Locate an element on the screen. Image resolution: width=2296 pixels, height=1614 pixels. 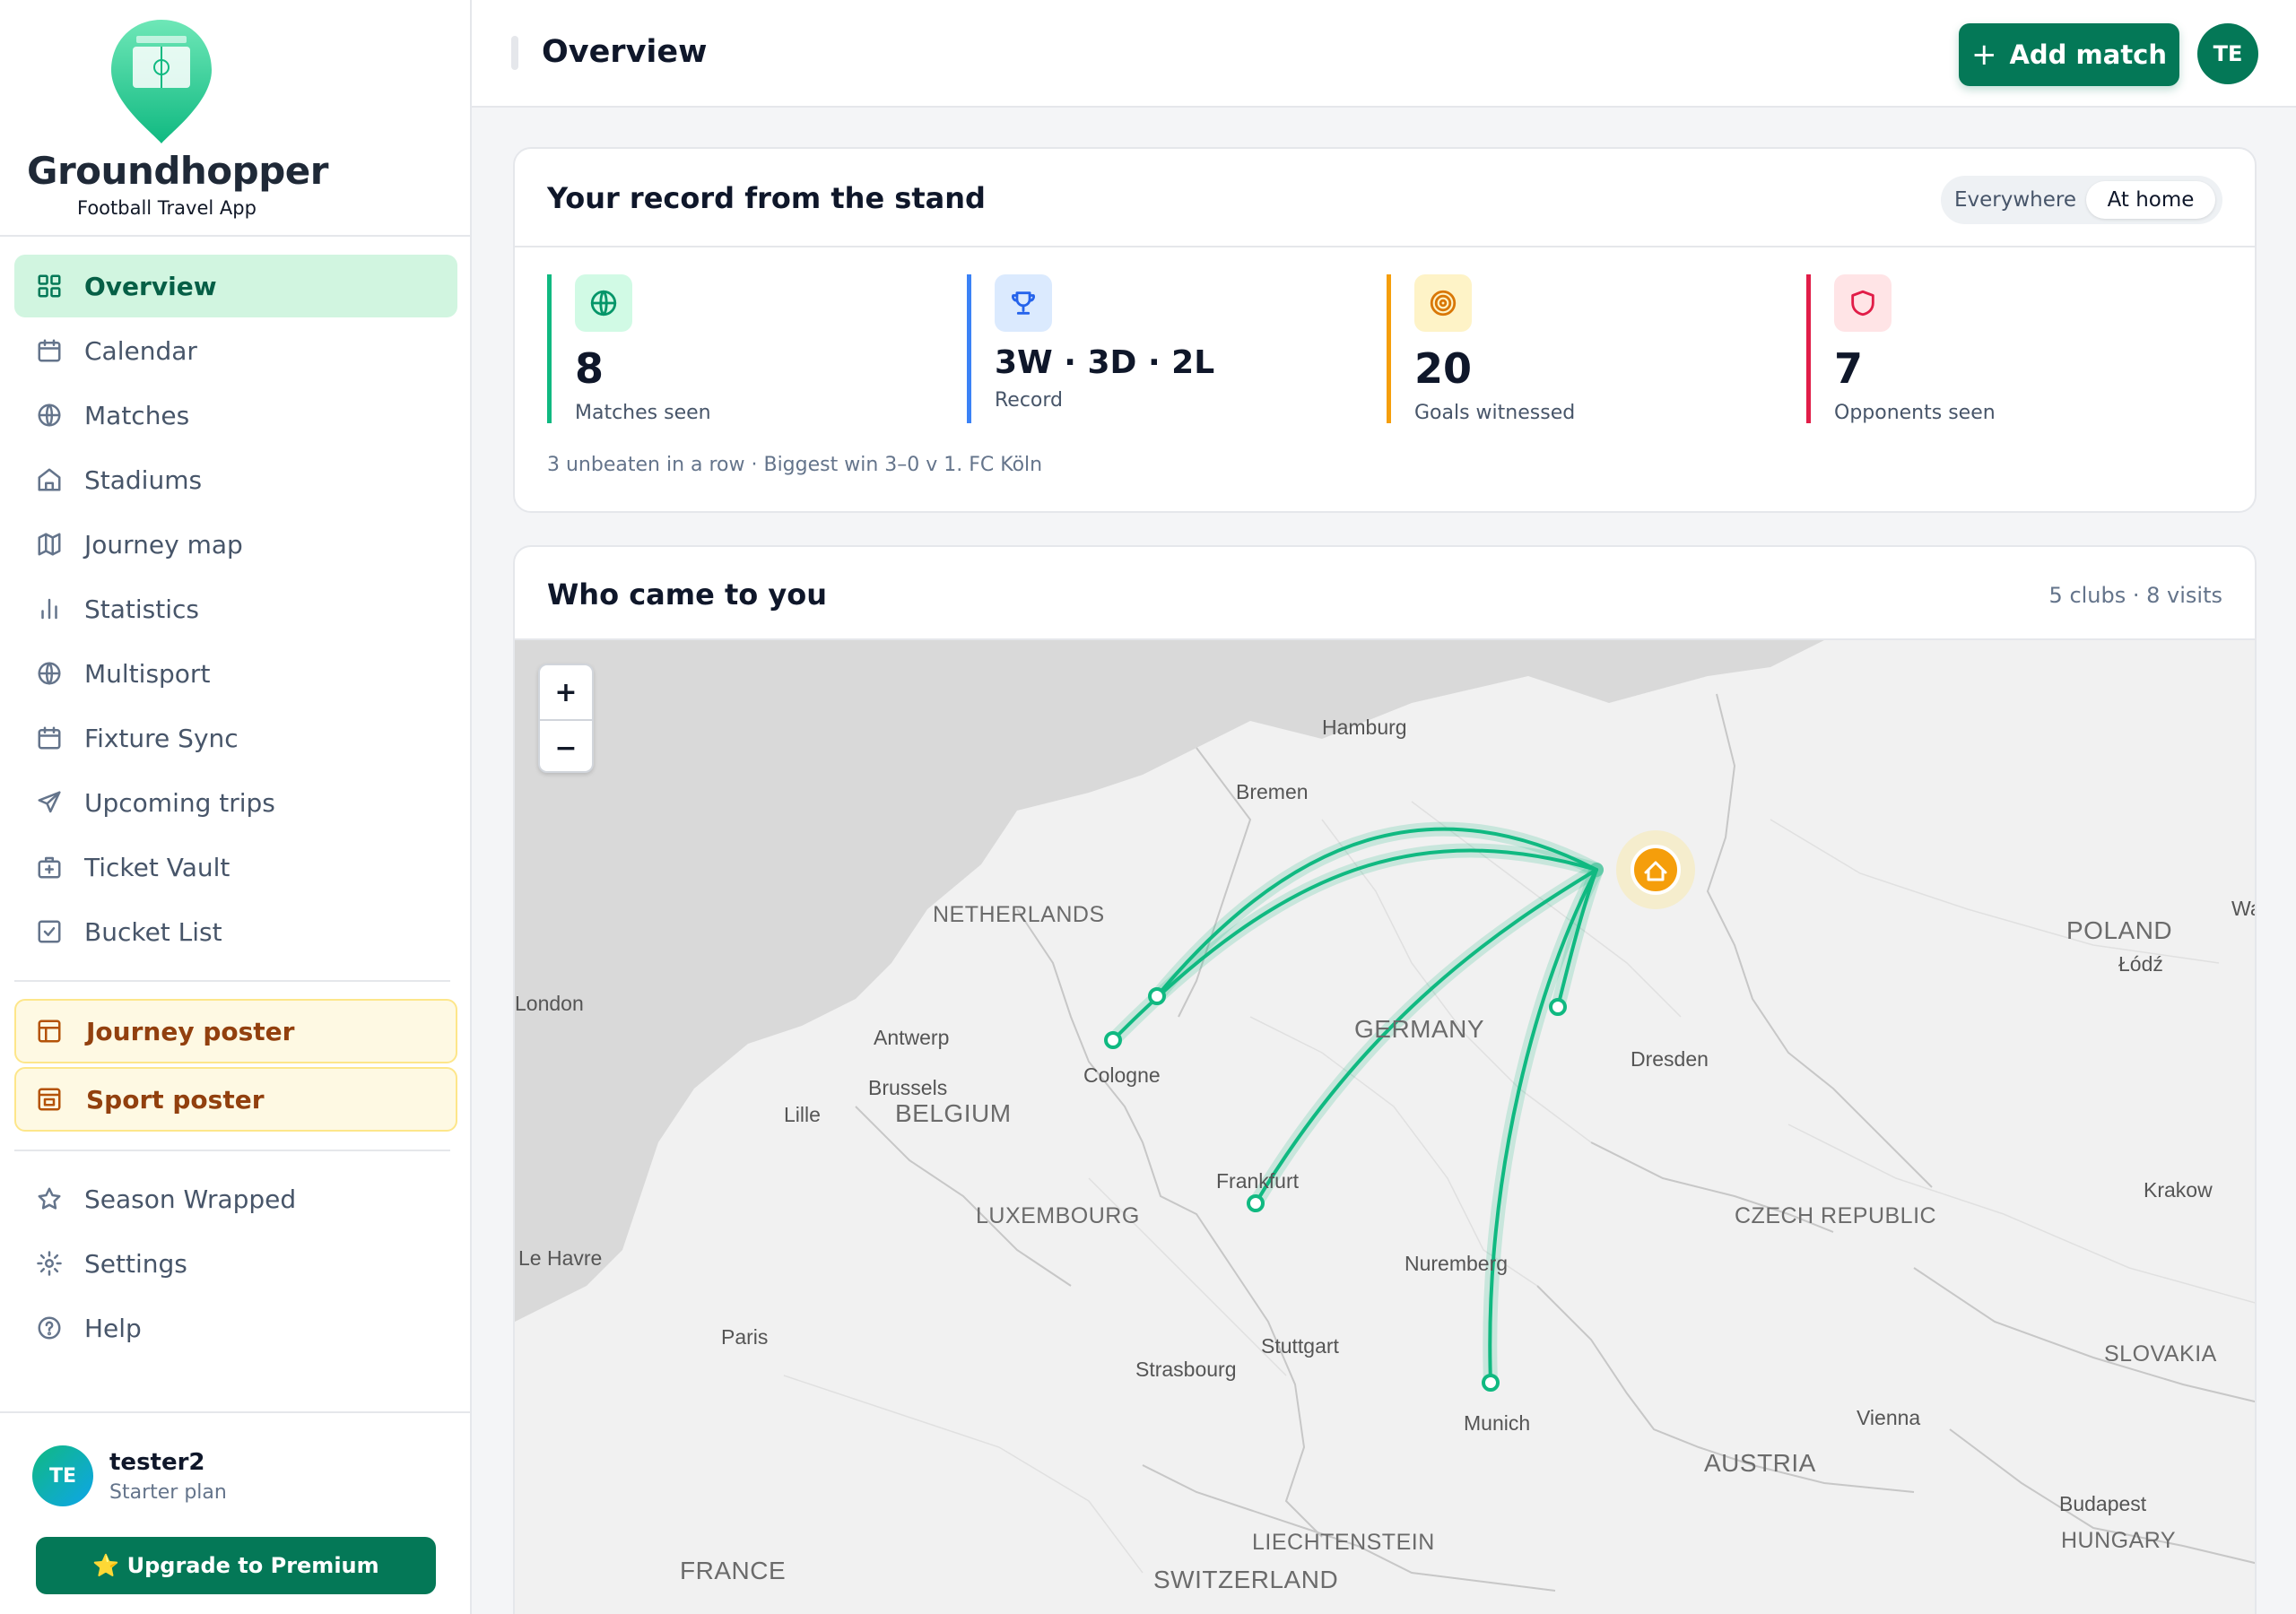
brand: Groundhopper Football Travel App is located at coordinates (235, 118).